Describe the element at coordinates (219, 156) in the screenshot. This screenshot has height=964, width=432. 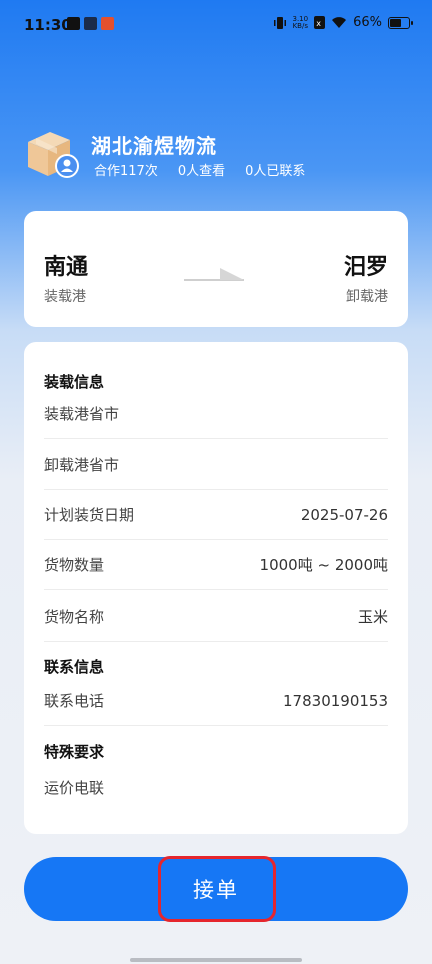
I see `company-header: 湖北渝煜物流 合作117次 0人查看 0人已联系` at that location.